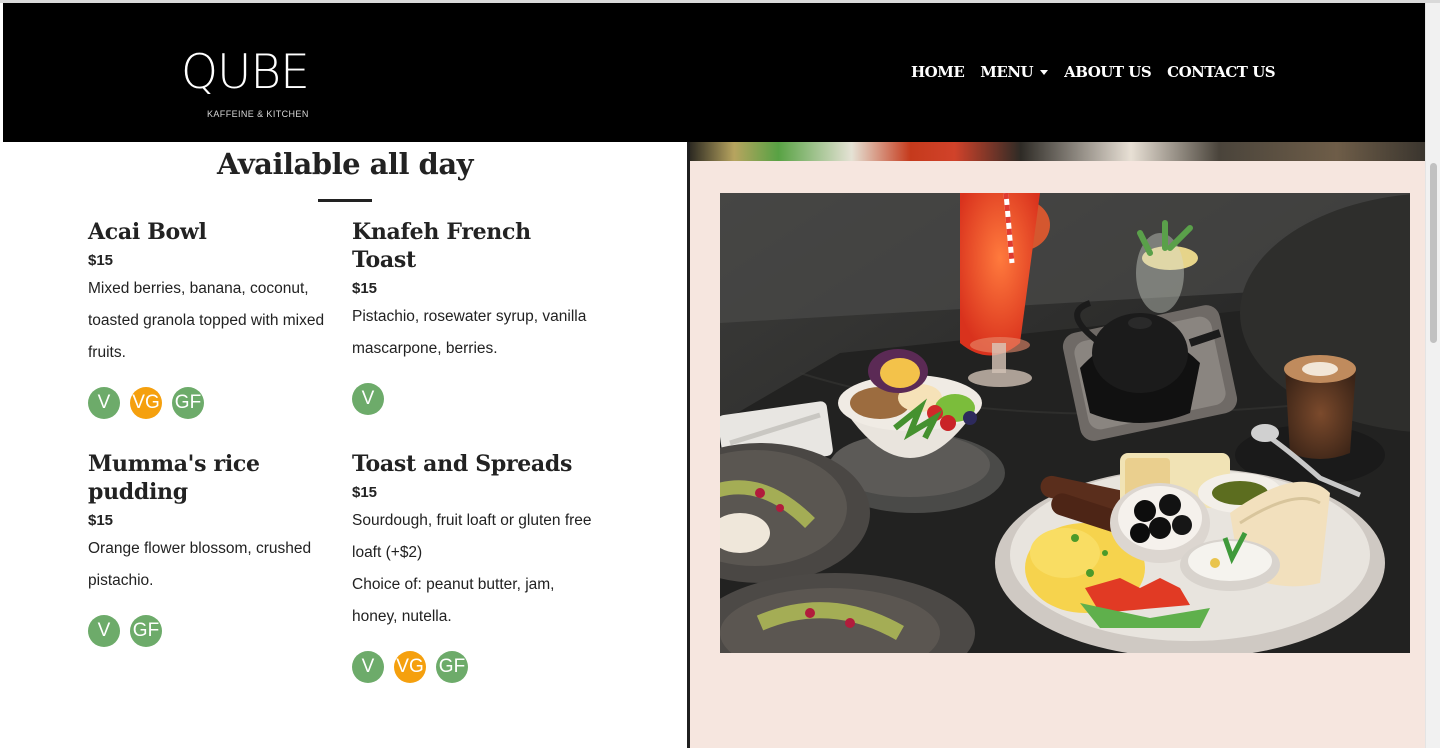 The width and height of the screenshot is (1440, 748). I want to click on nav-home: HOME, so click(938, 72).